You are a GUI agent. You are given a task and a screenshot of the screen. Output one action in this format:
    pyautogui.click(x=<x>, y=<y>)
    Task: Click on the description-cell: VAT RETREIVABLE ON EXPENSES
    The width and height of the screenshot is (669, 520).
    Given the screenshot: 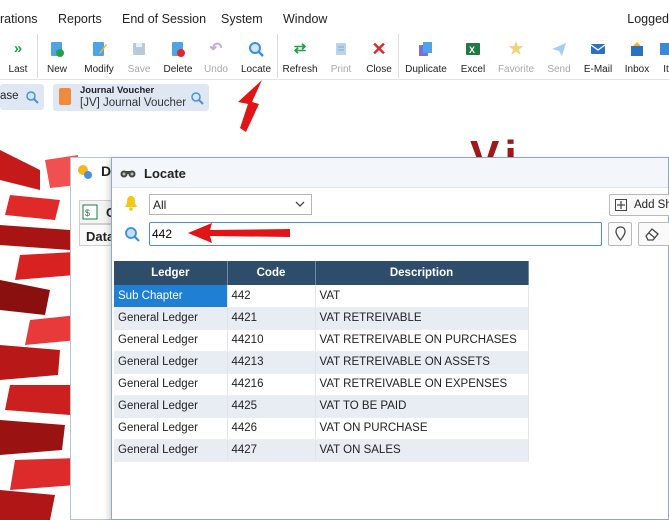 What is the action you would take?
    pyautogui.click(x=422, y=384)
    